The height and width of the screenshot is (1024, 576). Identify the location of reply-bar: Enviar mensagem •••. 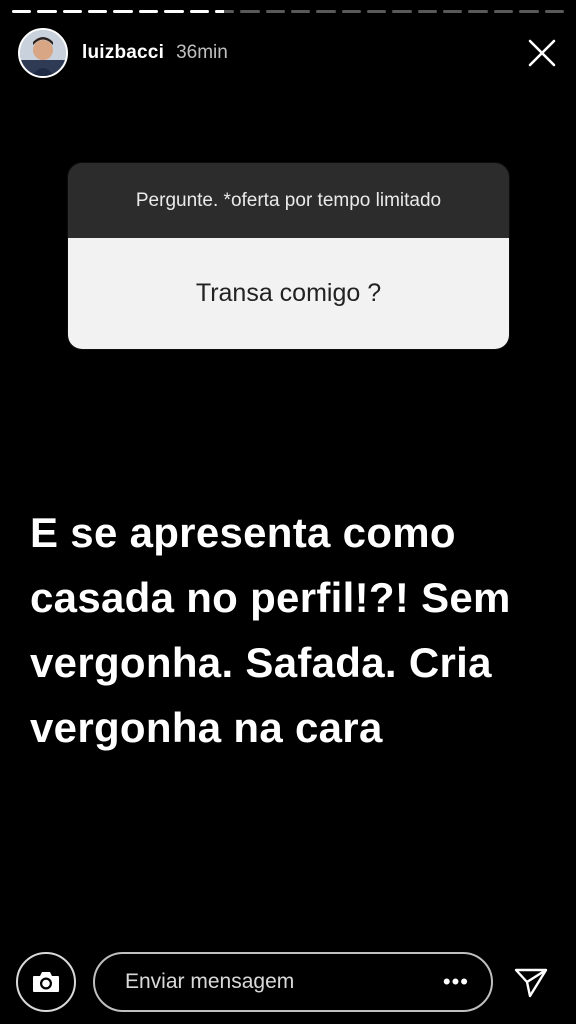
(288, 982).